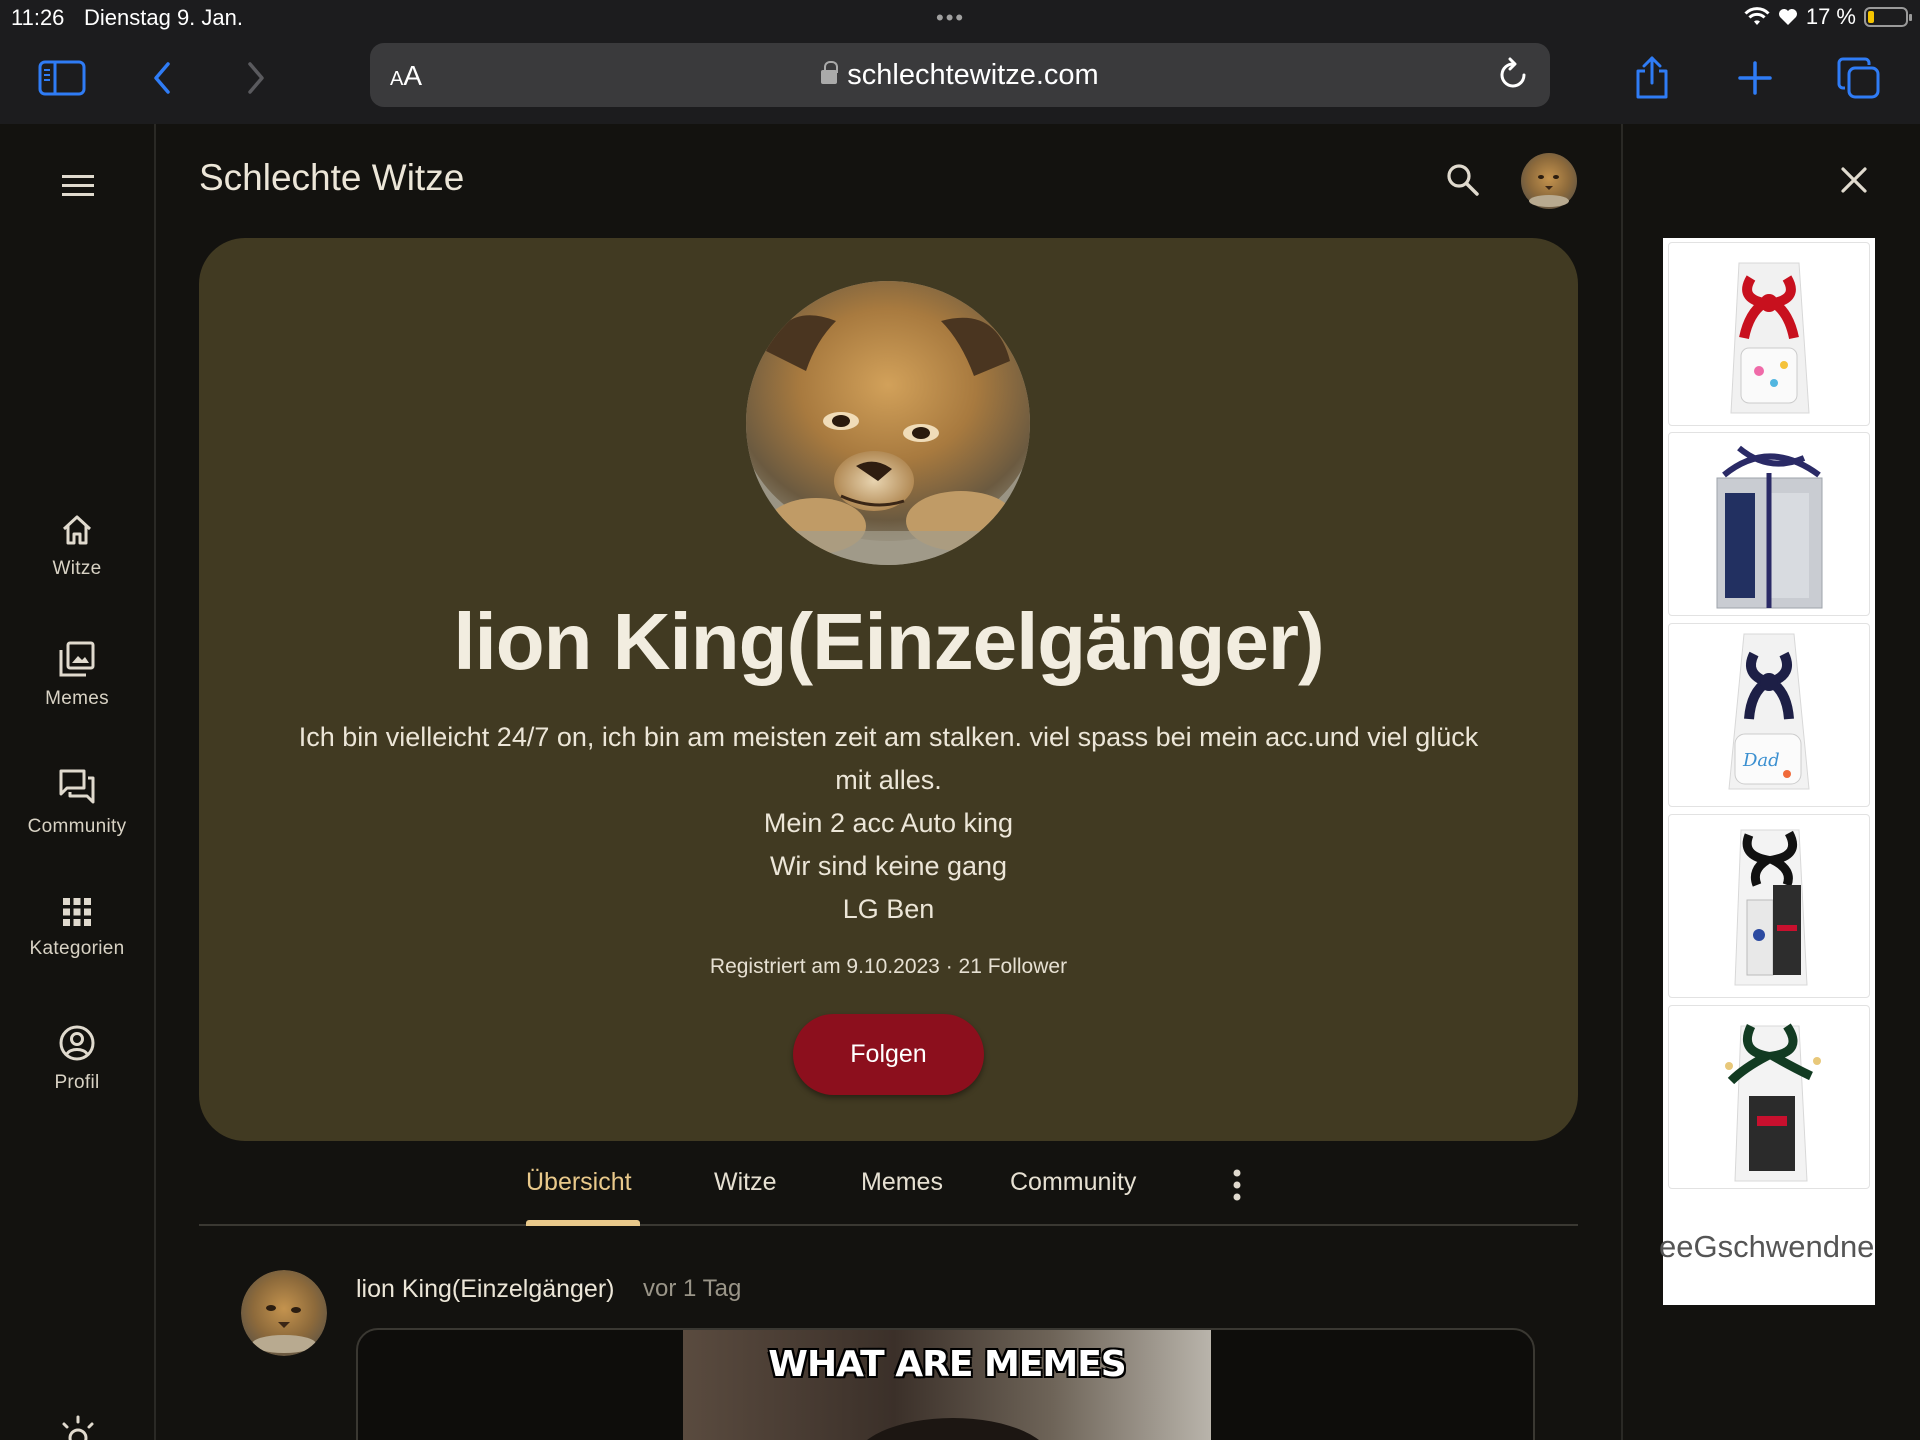 Image resolution: width=1920 pixels, height=1440 pixels. What do you see at coordinates (1888, 17) in the screenshot?
I see `battery-icon` at bounding box center [1888, 17].